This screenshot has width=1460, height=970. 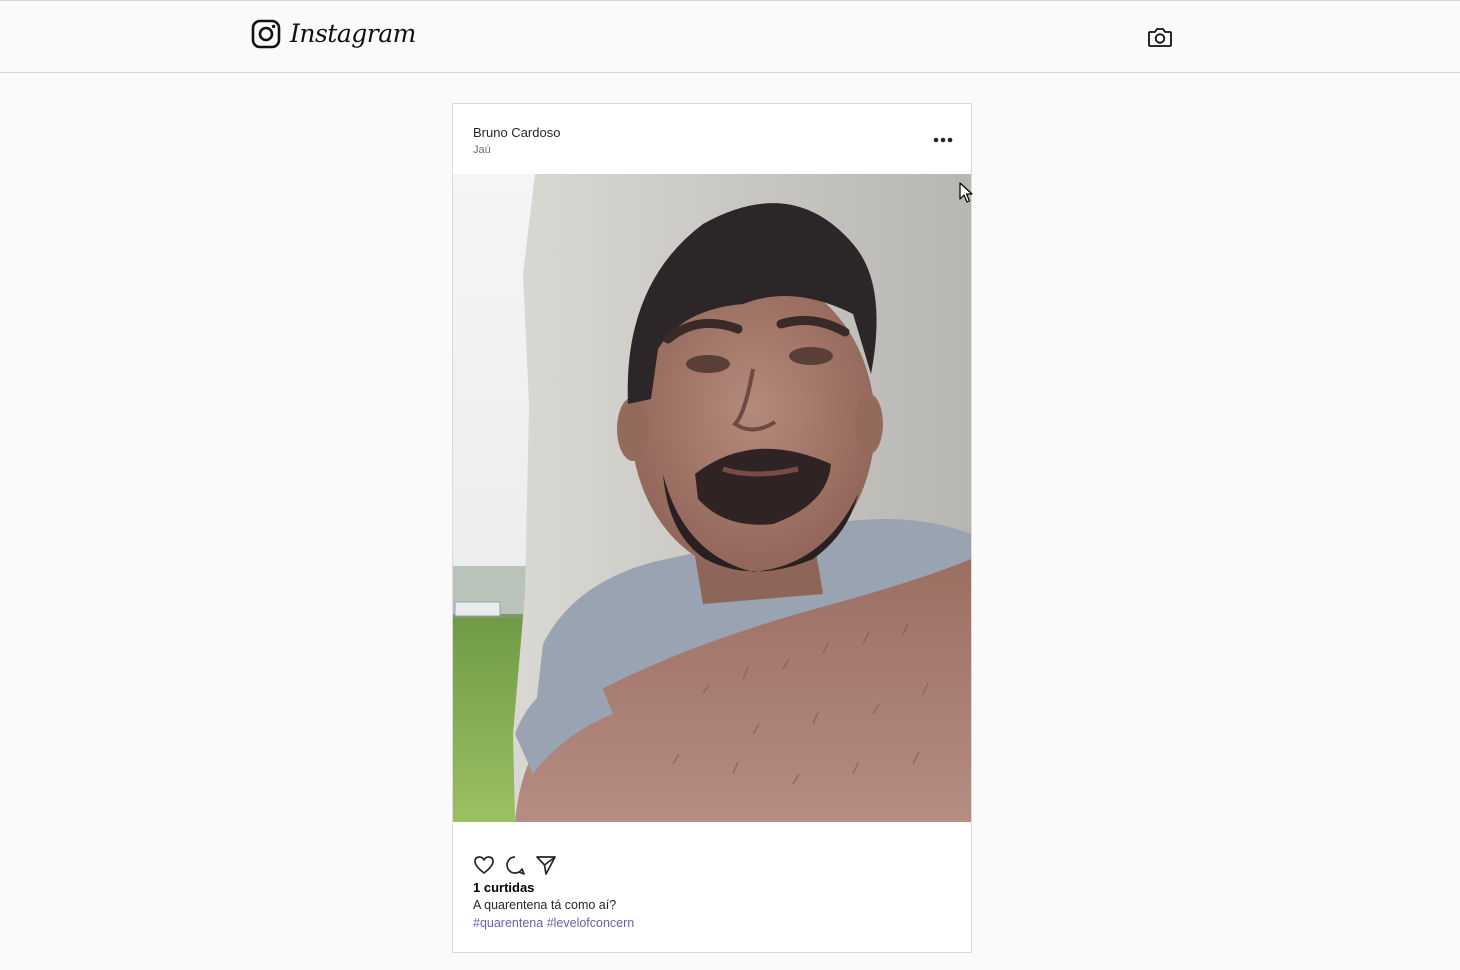 I want to click on share-icon, so click(x=546, y=865).